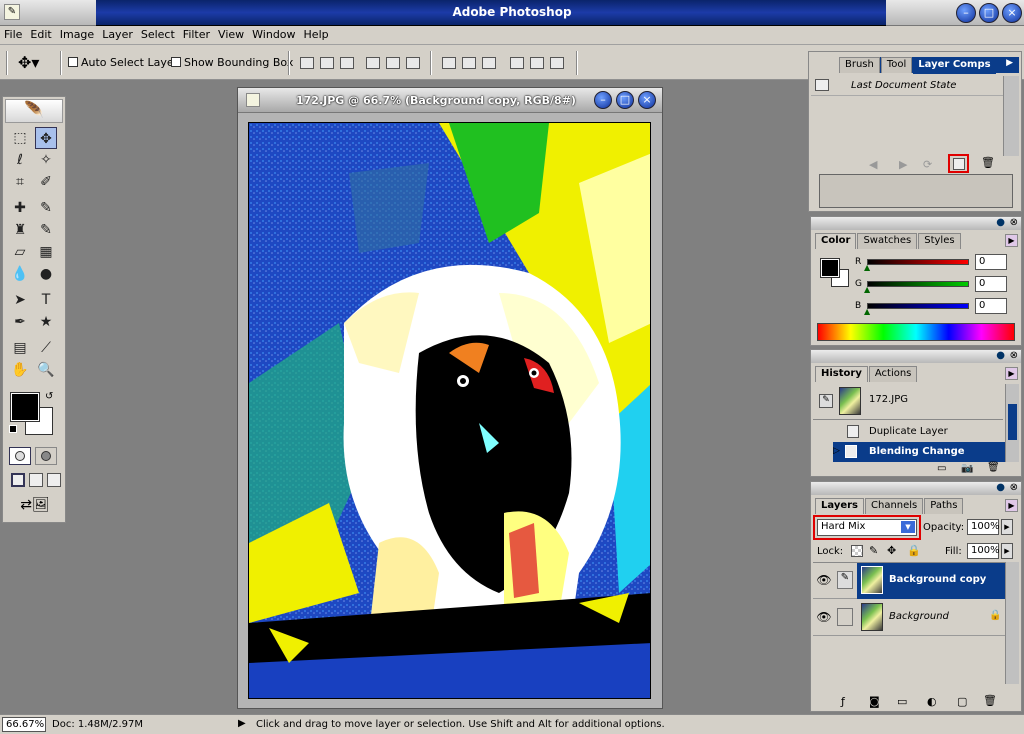 Image resolution: width=1024 pixels, height=734 pixels. Describe the element at coordinates (46, 182) in the screenshot. I see `slice-tool-icon: ✐` at that location.